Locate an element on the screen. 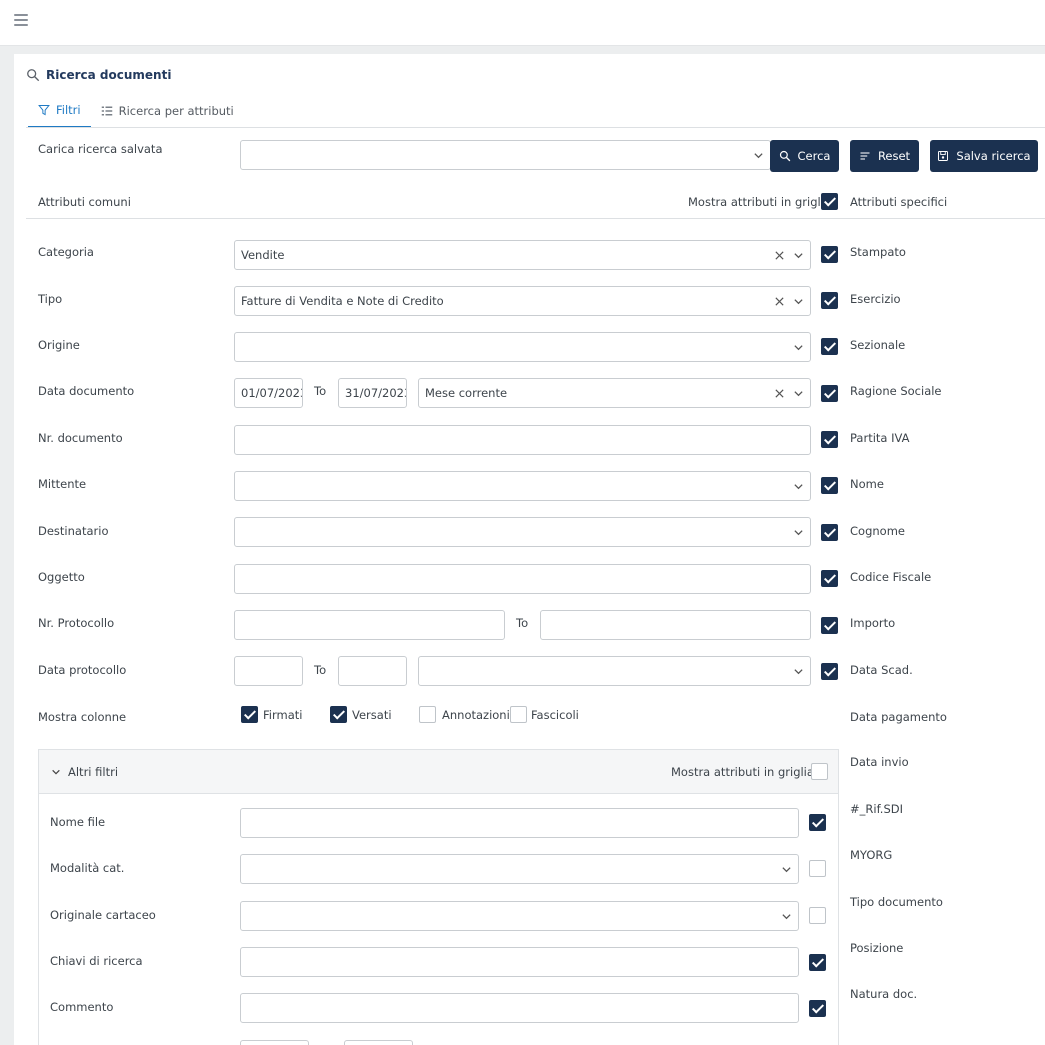 The image size is (1045, 1045). categoria-select: Vendite is located at coordinates (522, 255).